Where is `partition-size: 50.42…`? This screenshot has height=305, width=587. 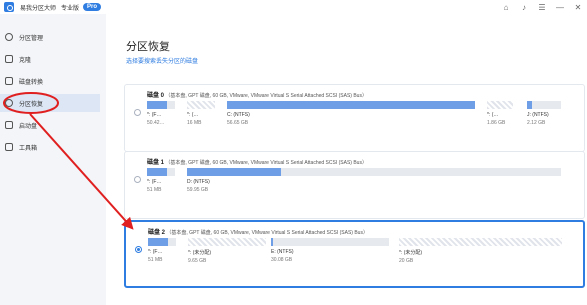 partition-size: 50.42… is located at coordinates (156, 123).